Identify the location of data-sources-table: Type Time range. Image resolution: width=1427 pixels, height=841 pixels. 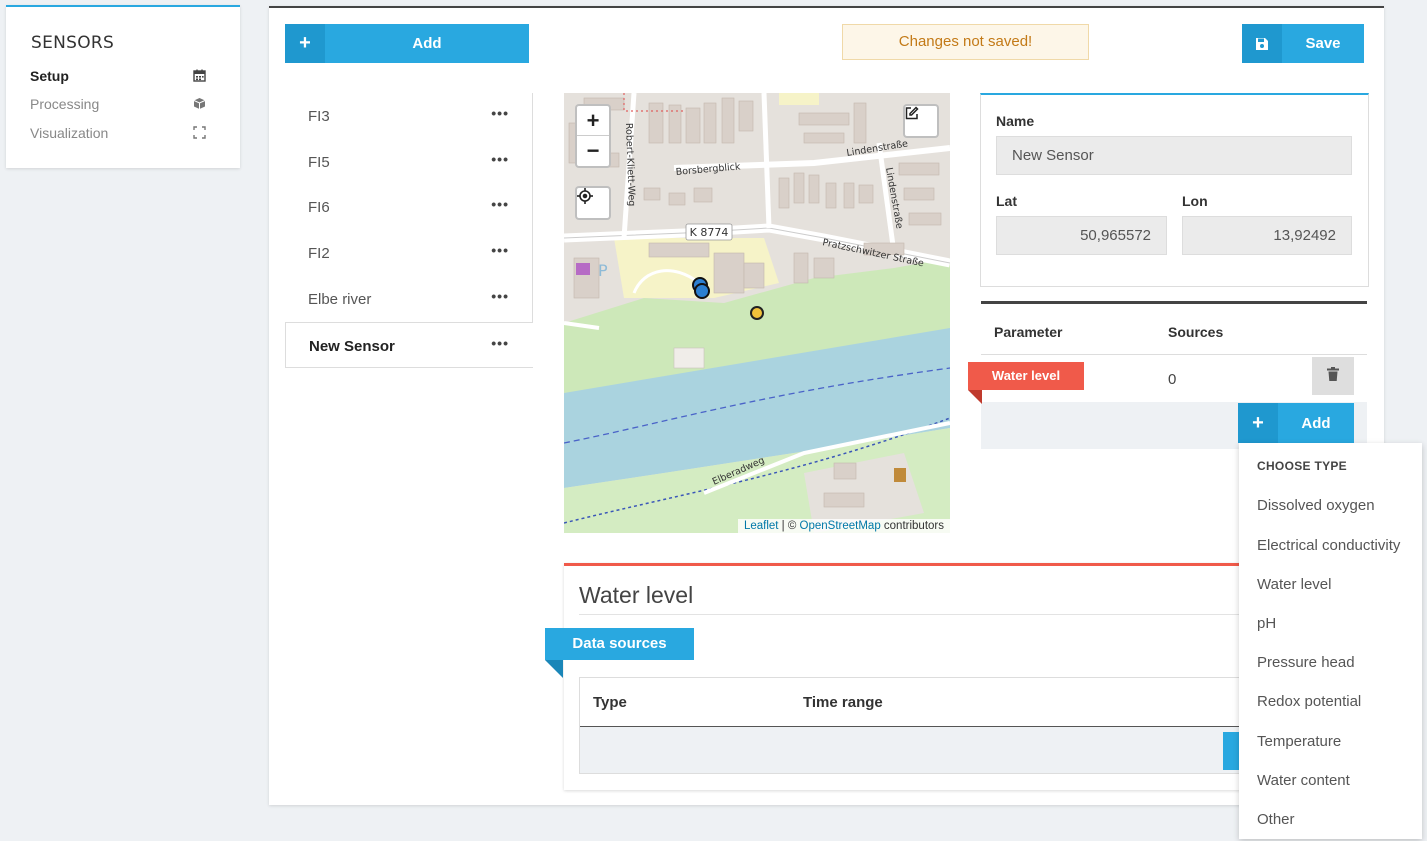
(911, 725).